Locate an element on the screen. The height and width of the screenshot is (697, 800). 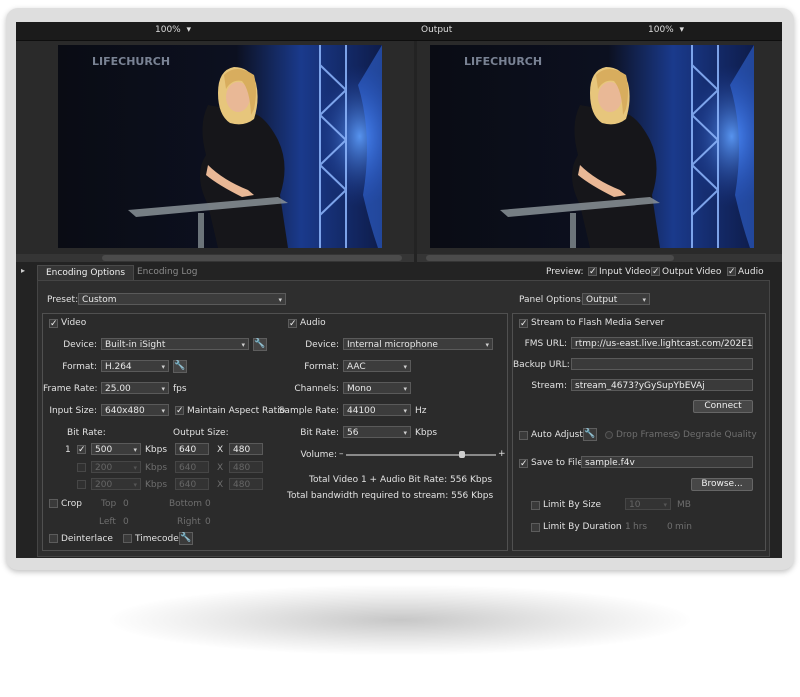
fms-url-input: rtmp://us-east.live.lightcast.com/202E1F is located at coordinates (662, 343).